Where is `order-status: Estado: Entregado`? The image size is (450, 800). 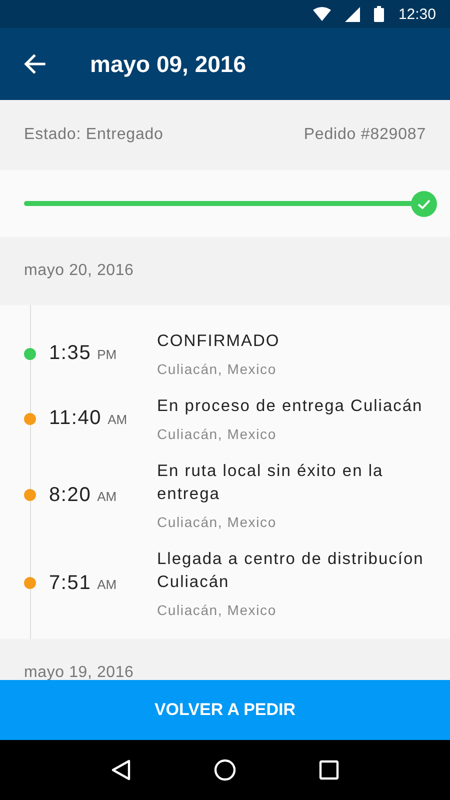 order-status: Estado: Entregado is located at coordinates (94, 135).